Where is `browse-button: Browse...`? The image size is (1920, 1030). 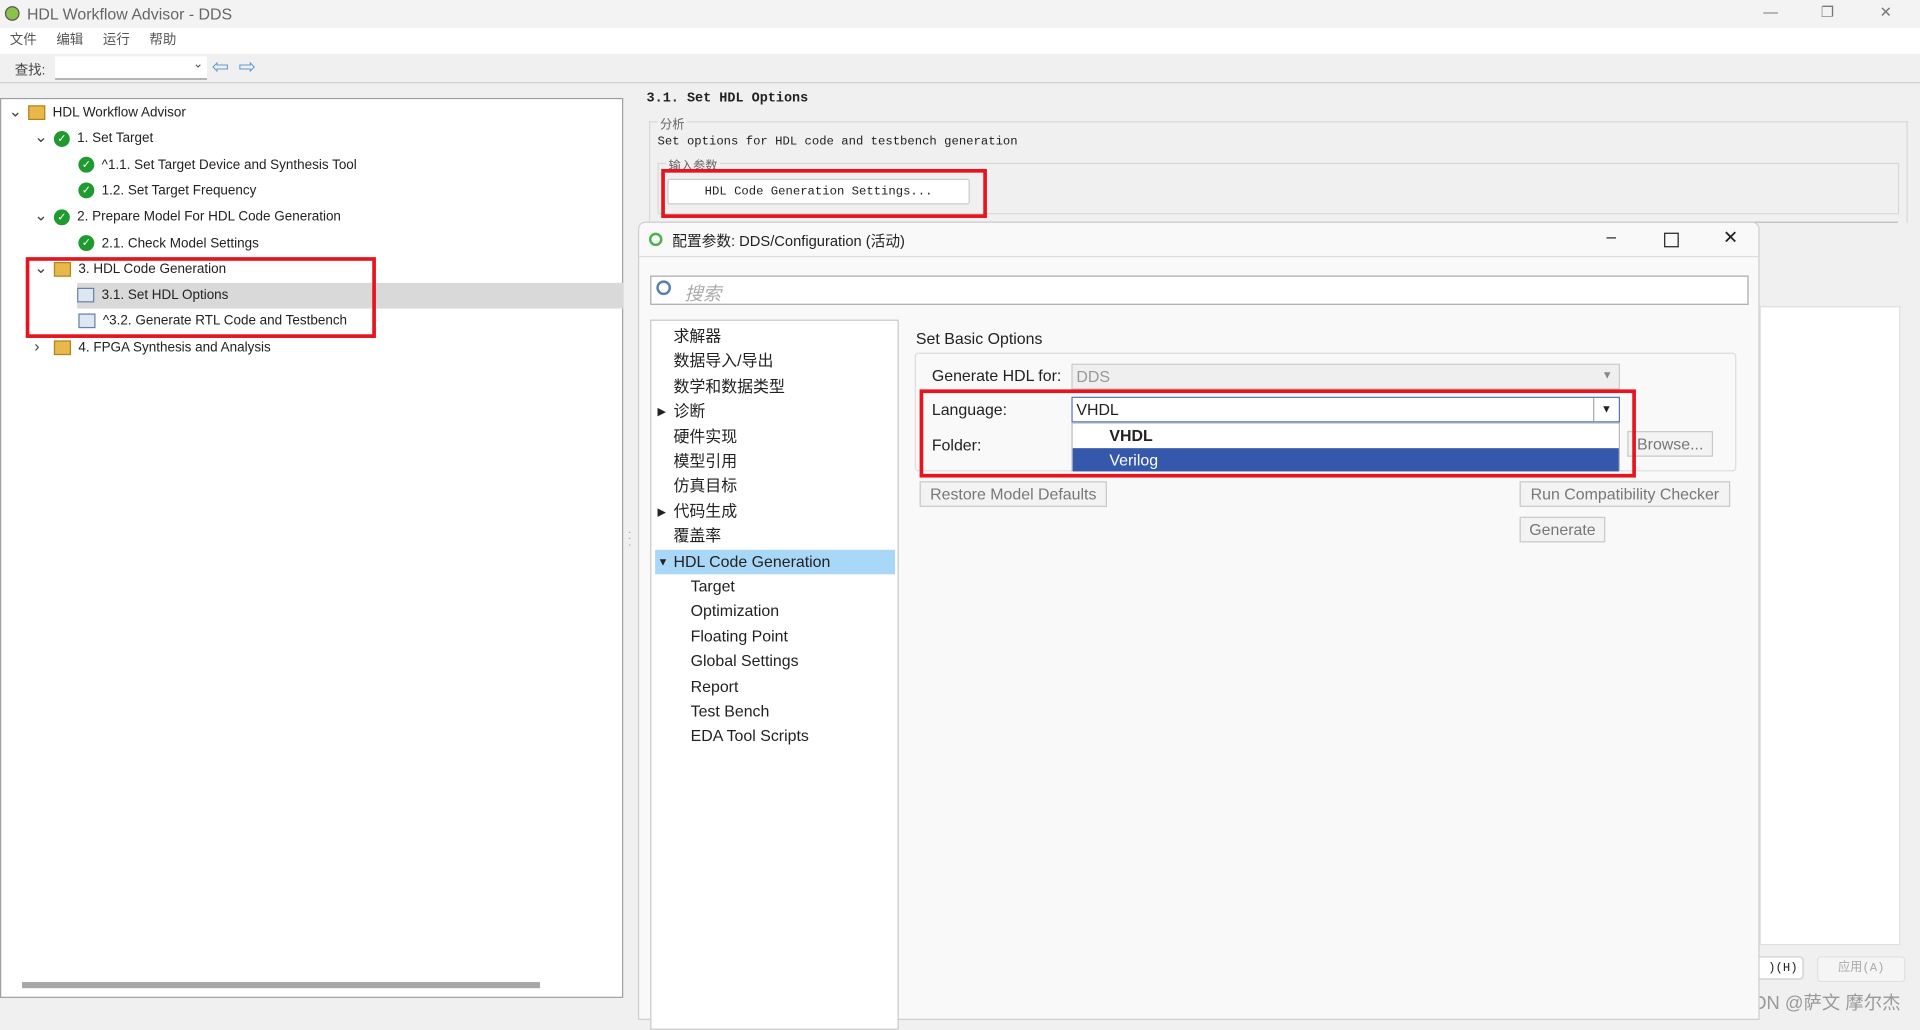
browse-button: Browse... is located at coordinates (1670, 444).